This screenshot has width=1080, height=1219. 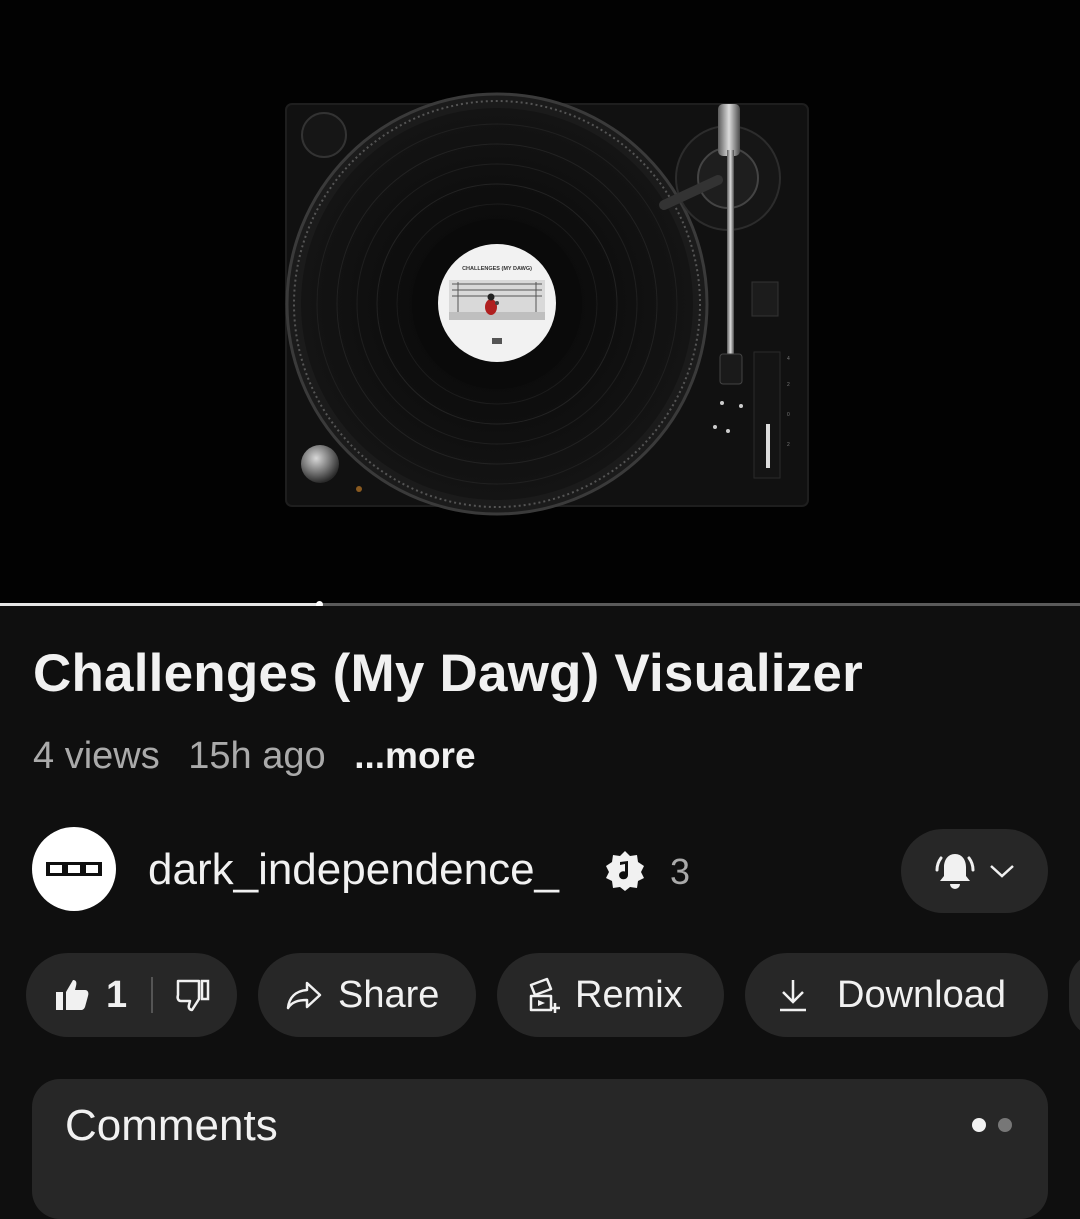 I want to click on like-count: 1, so click(x=117, y=994).